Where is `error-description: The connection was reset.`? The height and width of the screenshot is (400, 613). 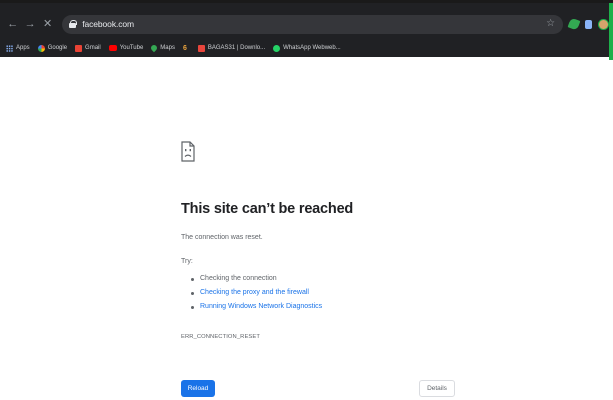
error-description: The connection was reset. is located at coordinates (222, 237).